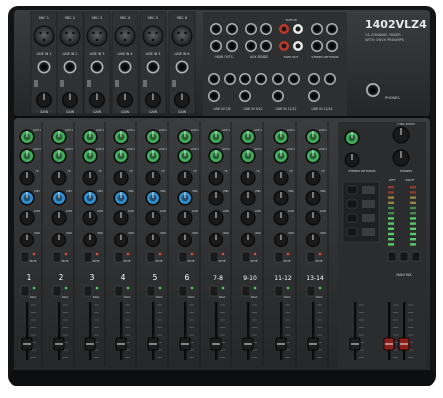  I want to click on main-mix-fader-right, so click(404, 344).